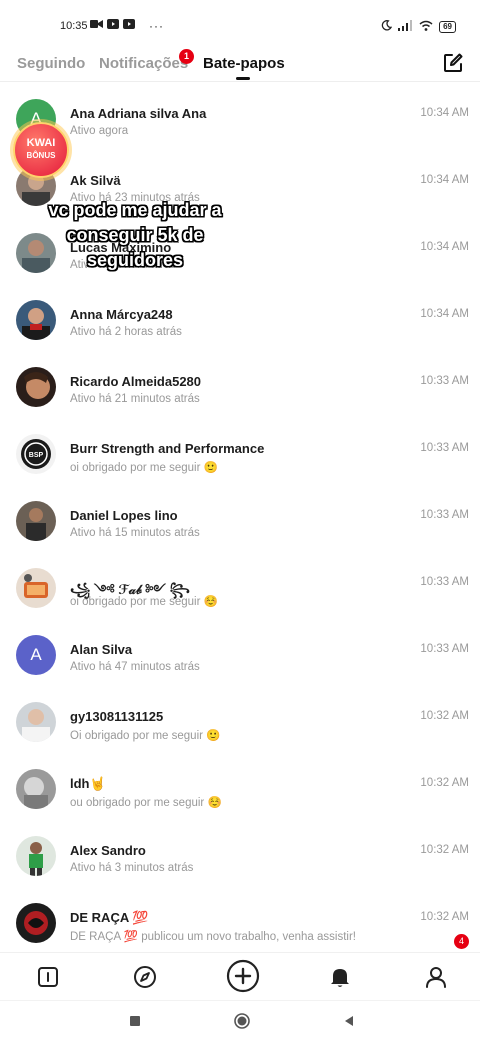 This screenshot has height=1040, width=480. Describe the element at coordinates (144, 468) in the screenshot. I see `chat-status: oi obrigado por me seguir 🙂` at that location.